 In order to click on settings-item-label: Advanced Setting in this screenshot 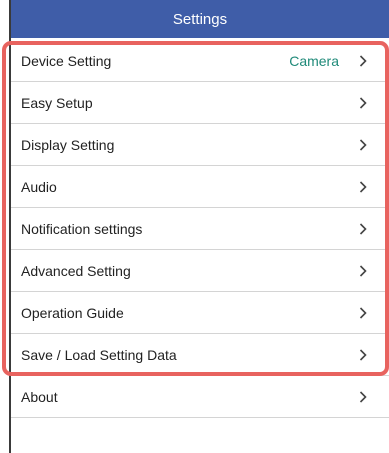, I will do `click(76, 270)`.